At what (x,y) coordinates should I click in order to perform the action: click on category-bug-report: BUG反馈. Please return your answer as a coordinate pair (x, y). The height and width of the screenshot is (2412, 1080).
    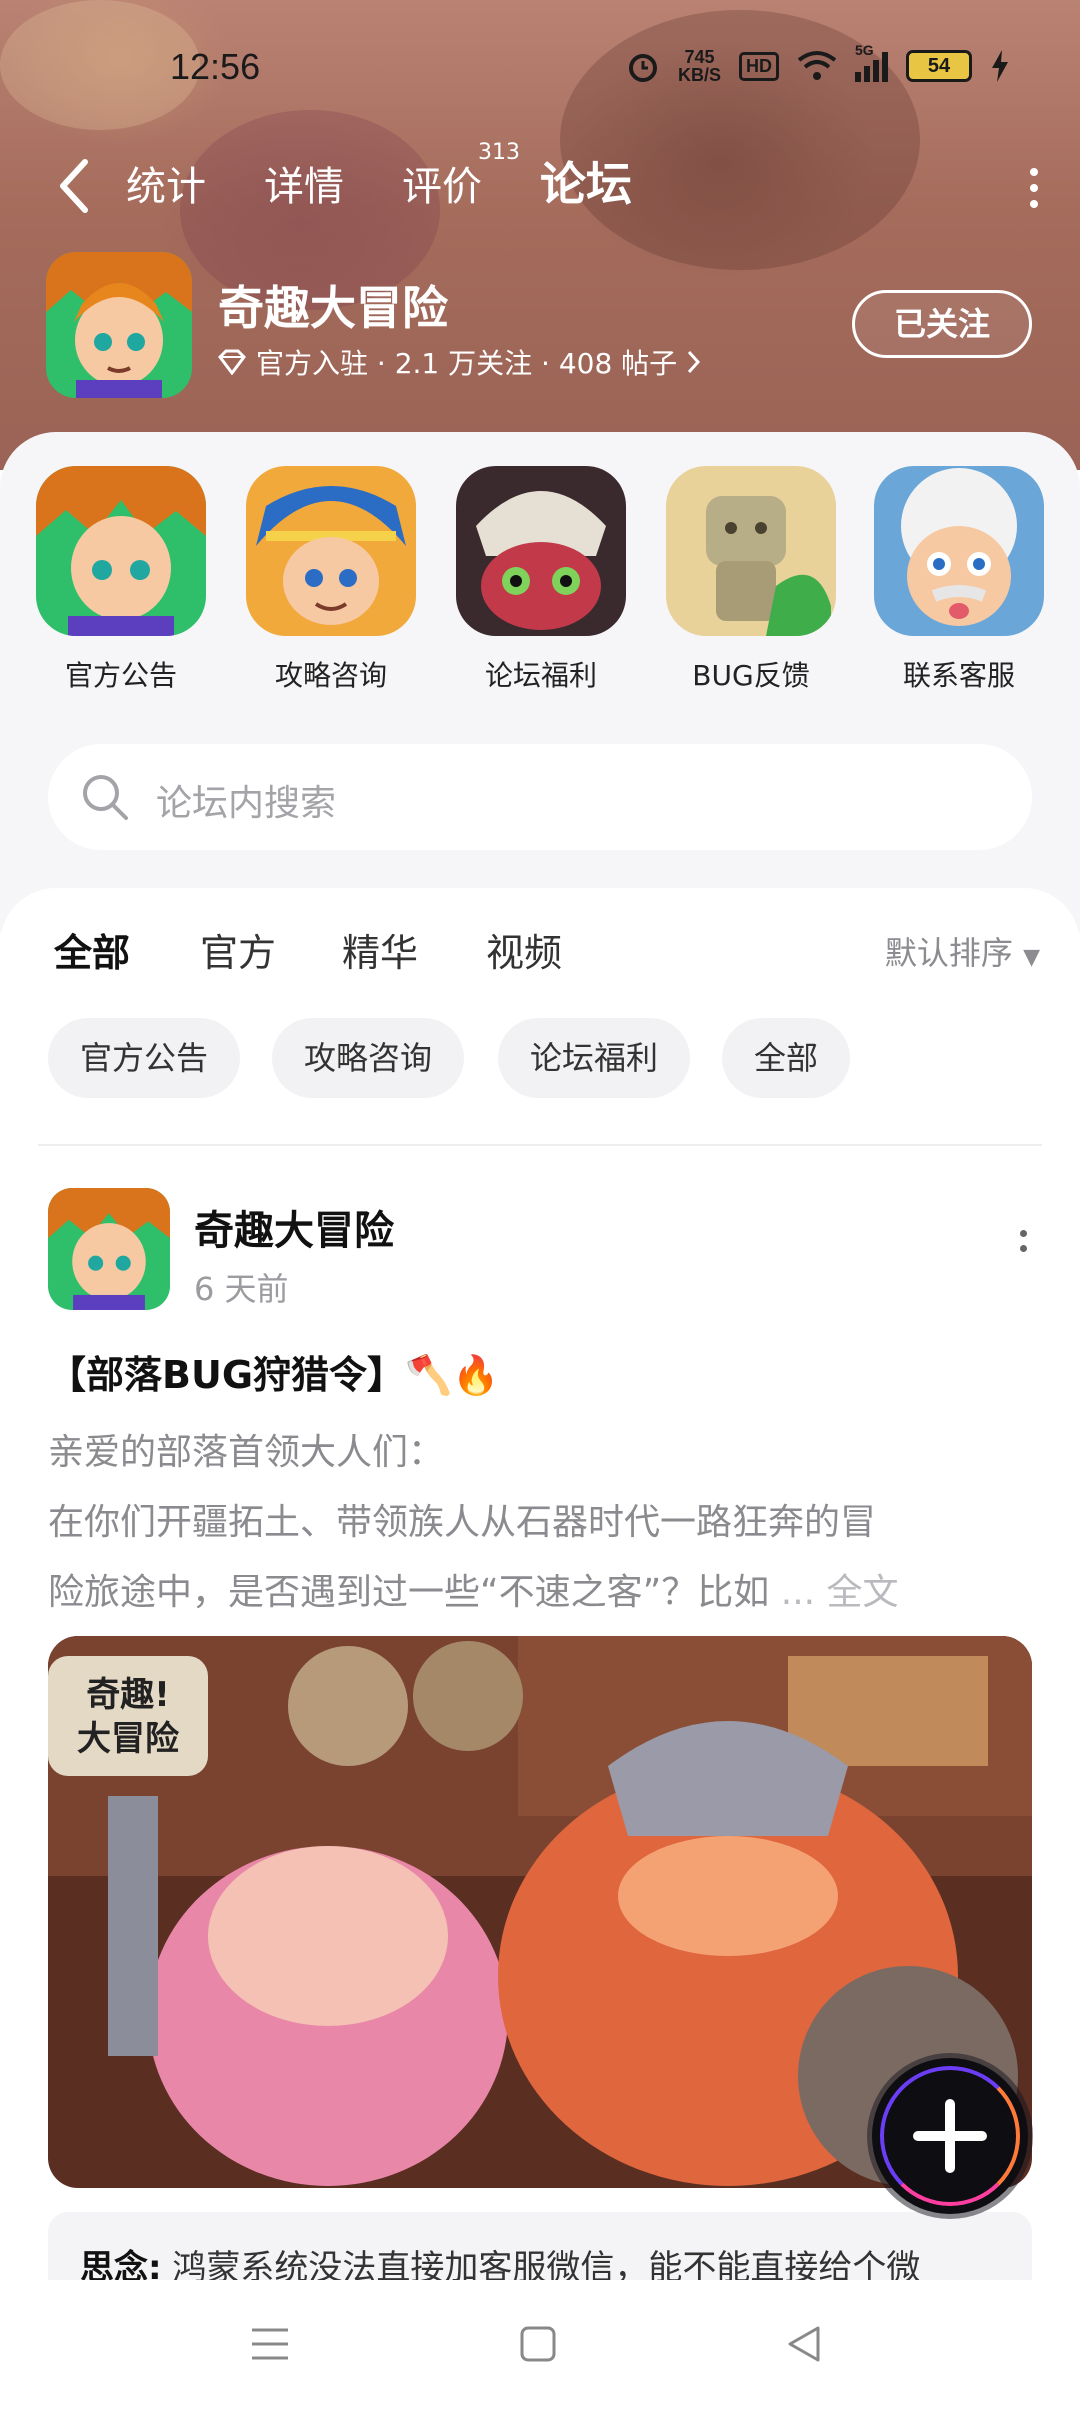
    Looking at the image, I should click on (751, 580).